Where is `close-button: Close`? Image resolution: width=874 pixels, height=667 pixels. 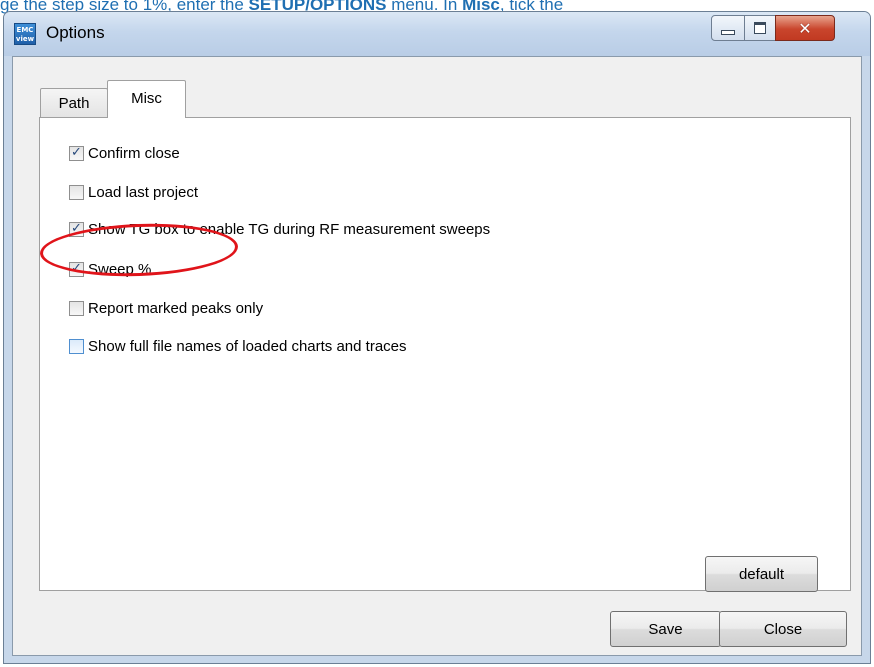
close-button: Close is located at coordinates (783, 629).